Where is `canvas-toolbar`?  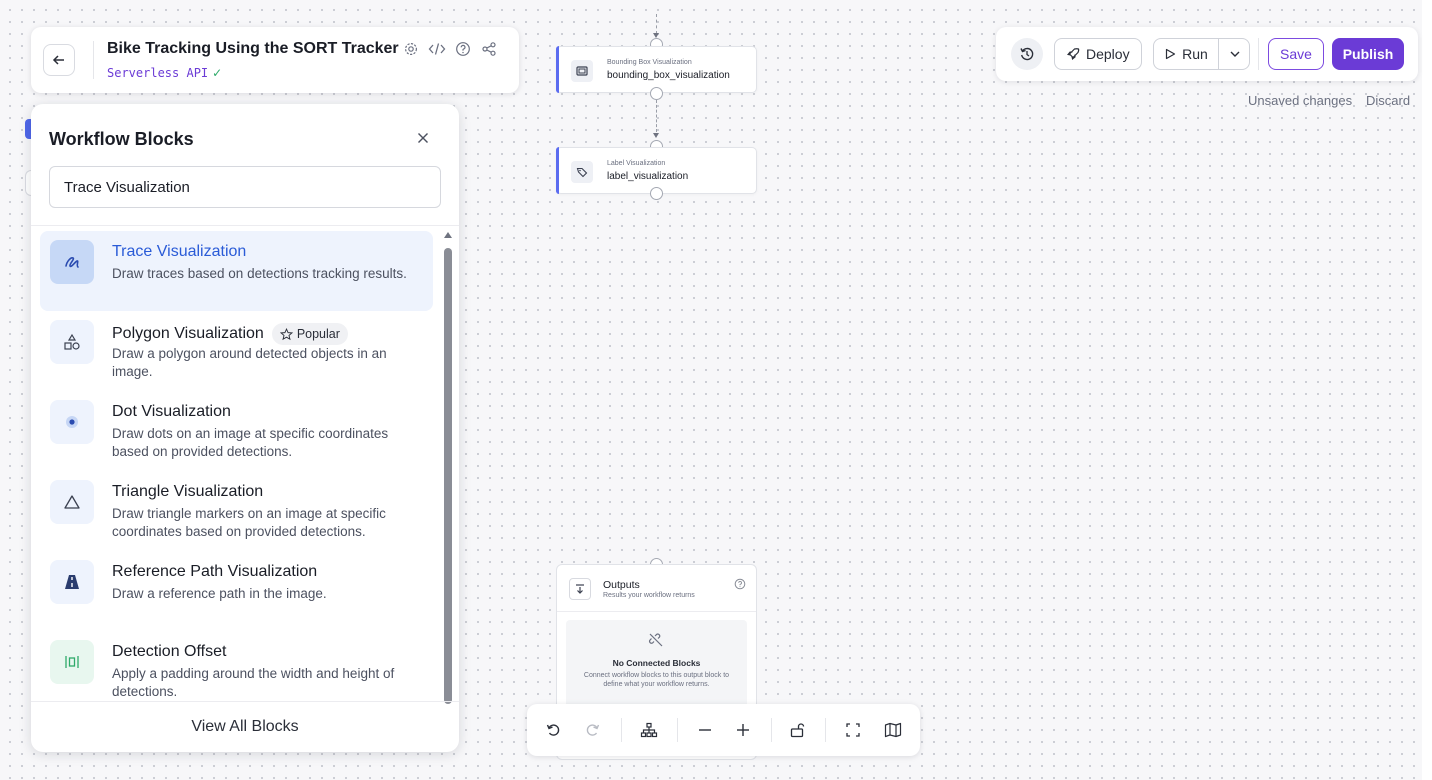
canvas-toolbar is located at coordinates (723, 730).